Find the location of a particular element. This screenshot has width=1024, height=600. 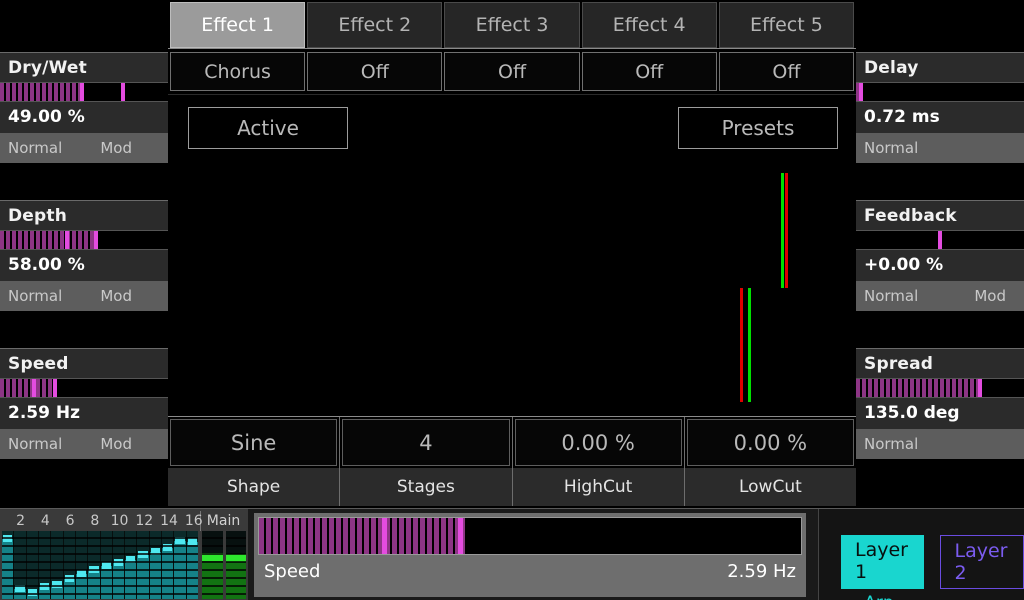

main-output-meter is located at coordinates (235, 565).